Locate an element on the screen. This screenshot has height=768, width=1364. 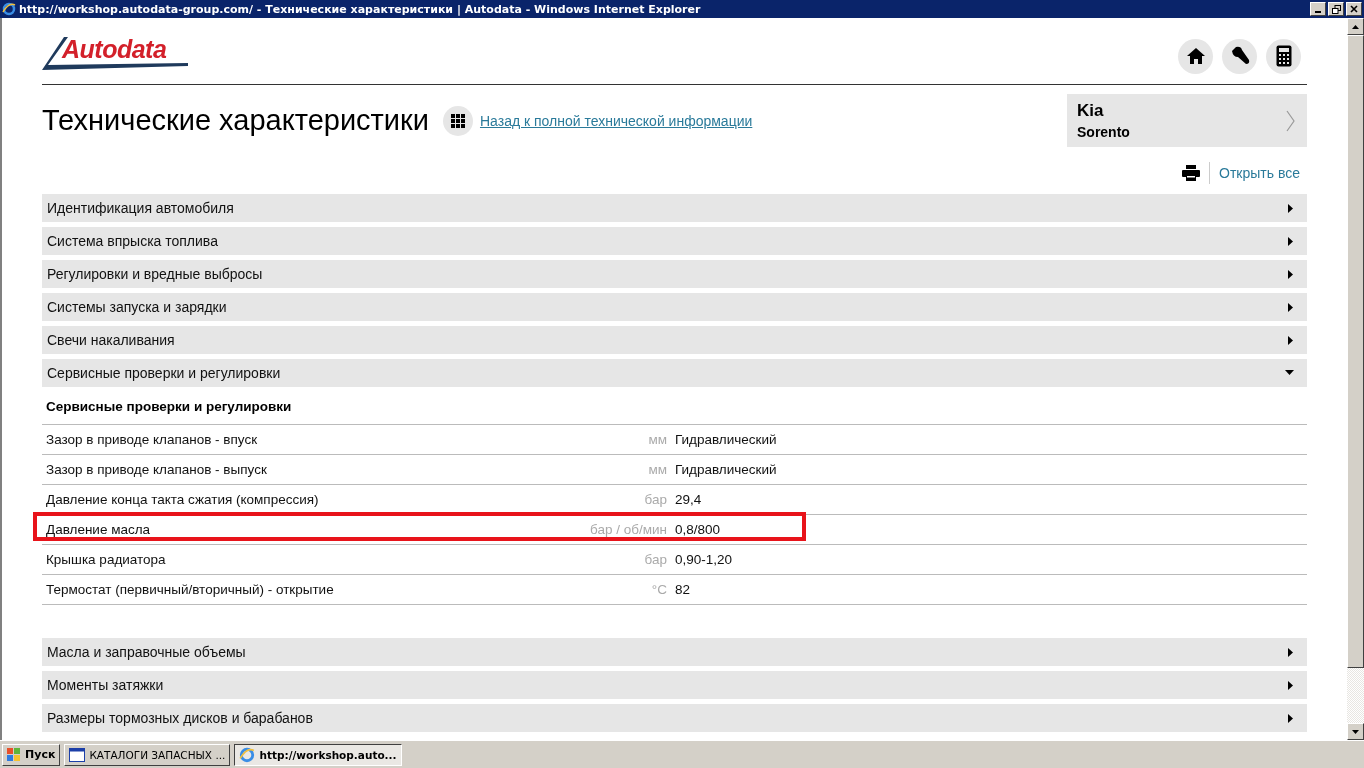
spec-name: Зазор в приводе клапанов - выпуск is located at coordinates (157, 469).